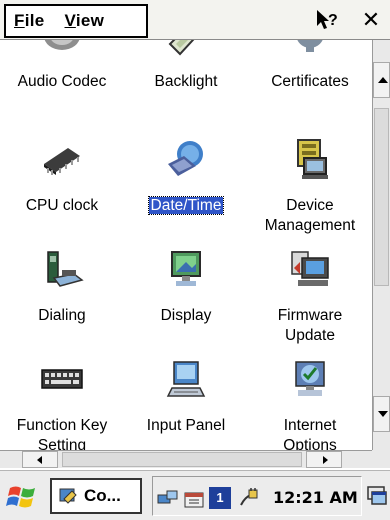 This screenshot has height=520, width=390. I want to click on applet-audio-codec: Audio Codec, so click(62, 79).